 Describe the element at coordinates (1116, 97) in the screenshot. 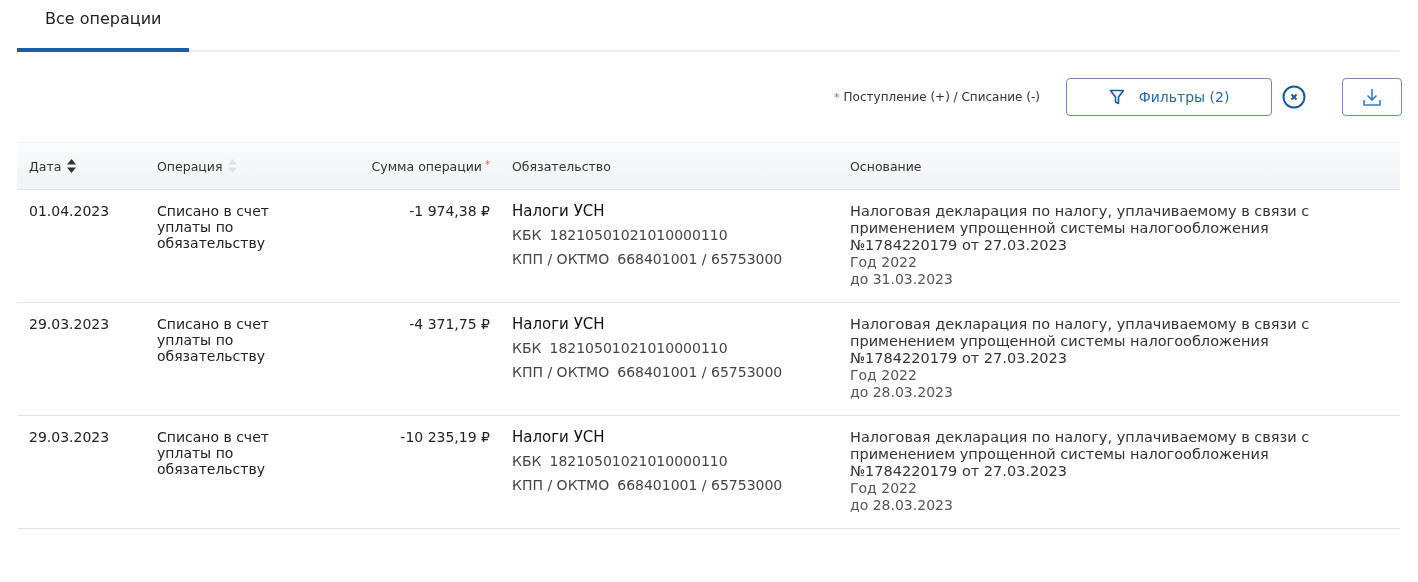

I see `funnel-icon` at that location.